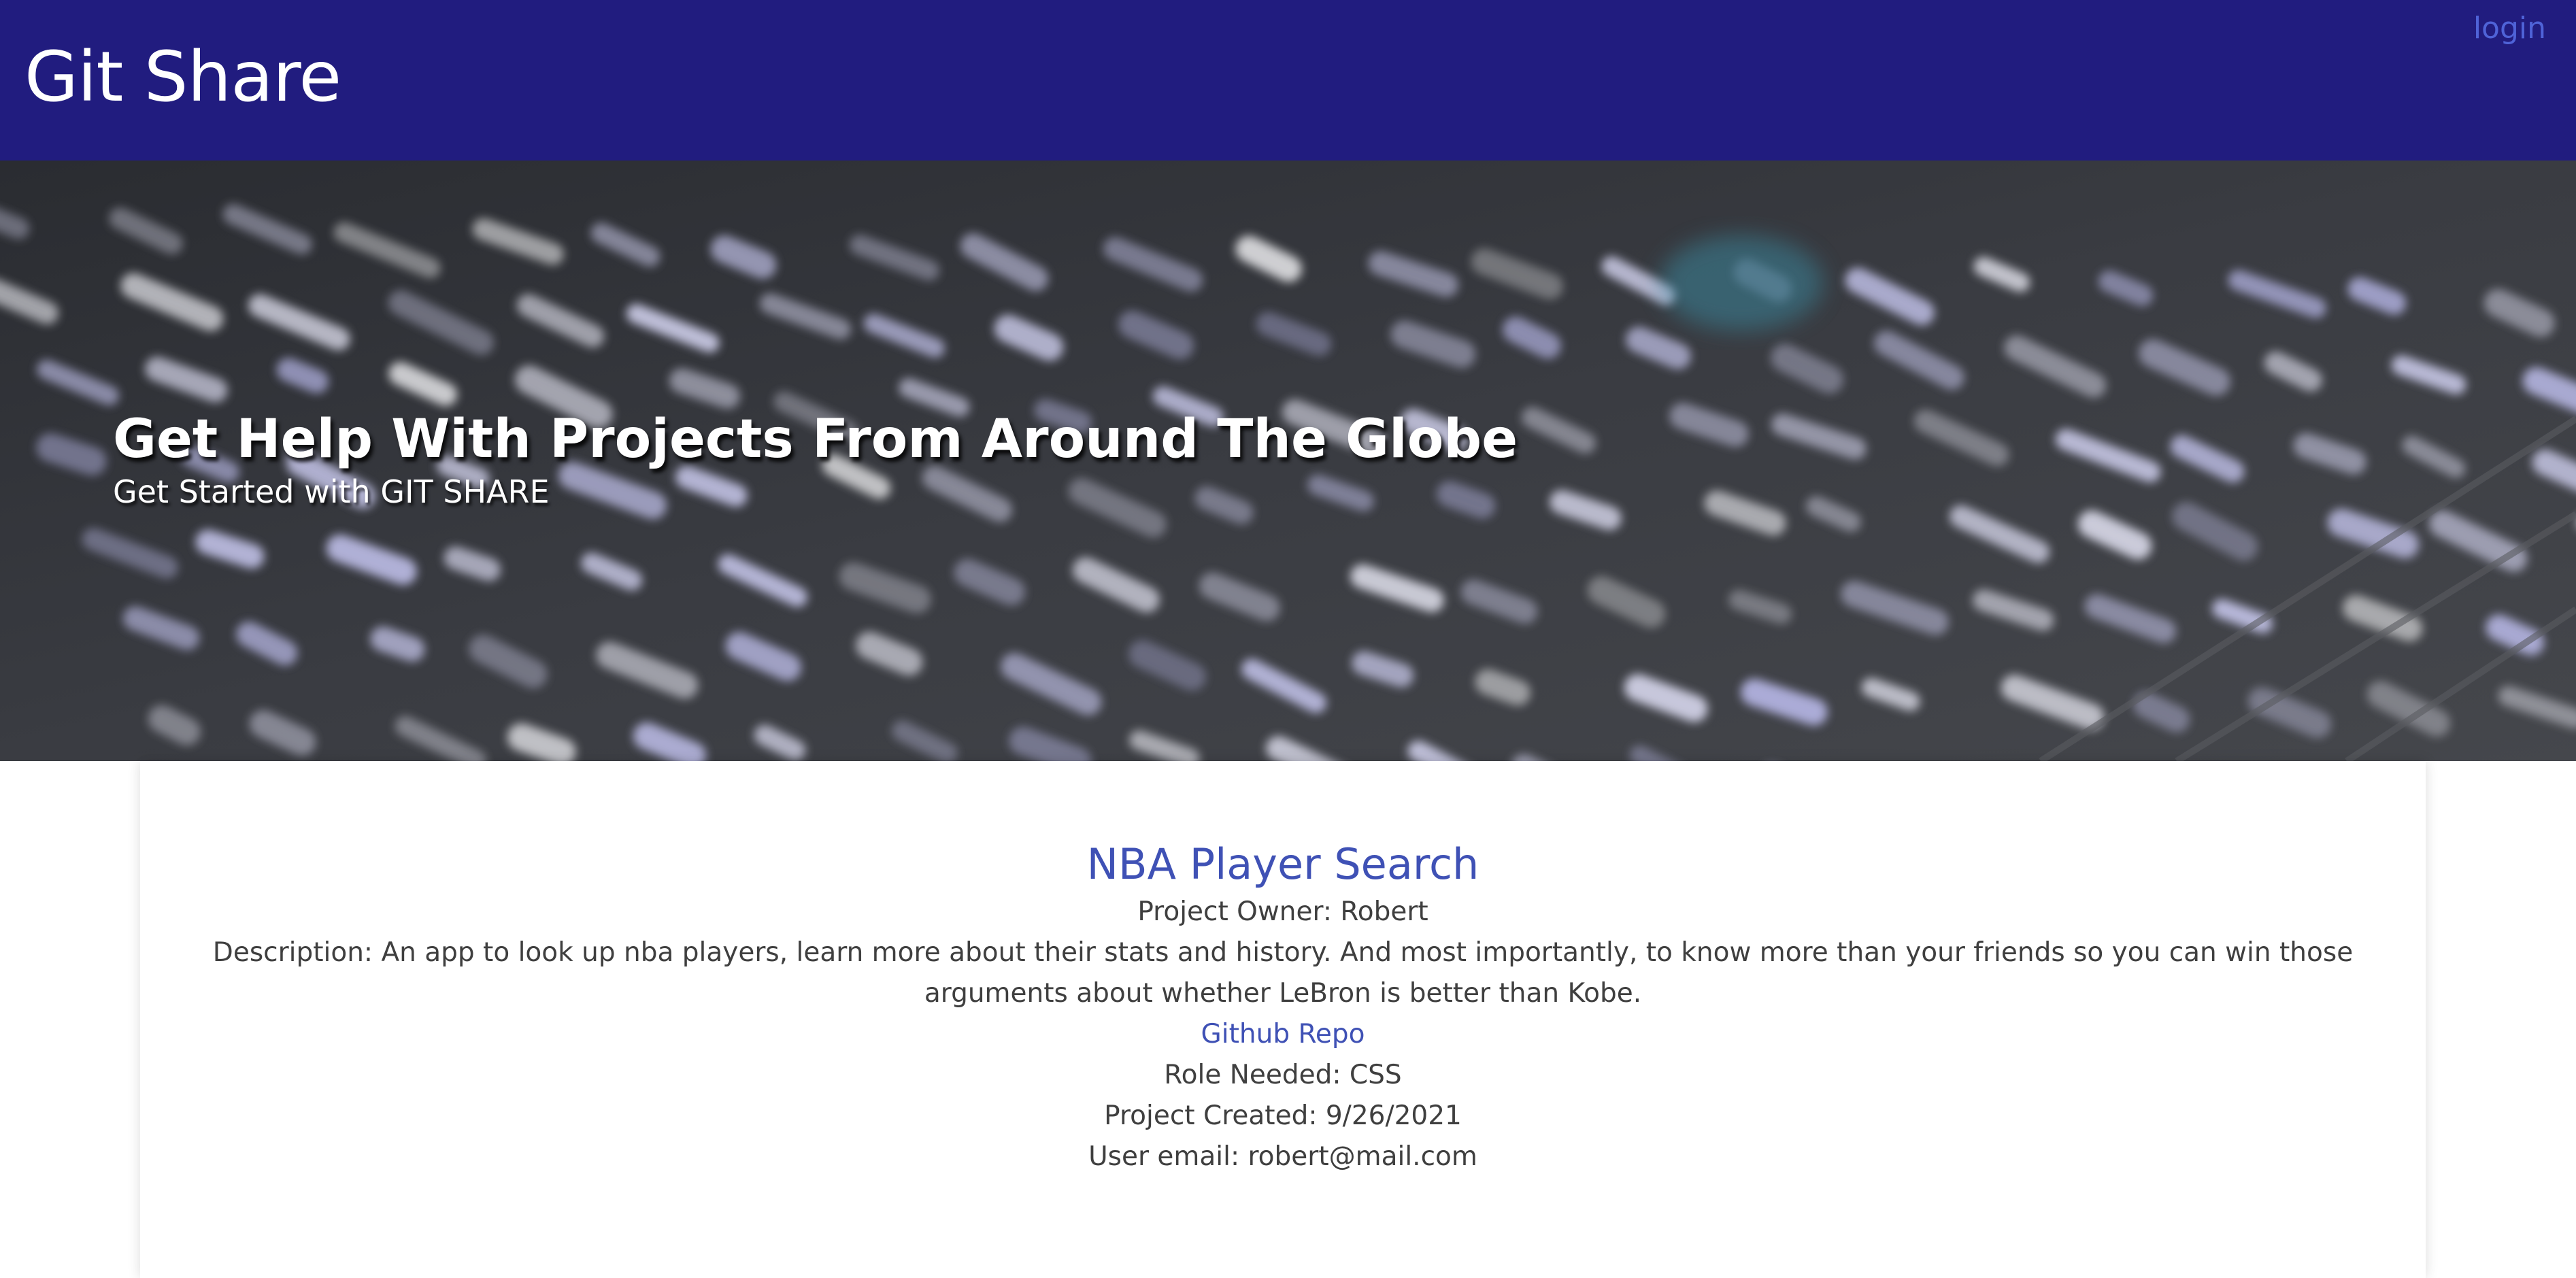 The image size is (2576, 1278). Describe the element at coordinates (1283, 1075) in the screenshot. I see `role-needed: Role Needed: CSS` at that location.